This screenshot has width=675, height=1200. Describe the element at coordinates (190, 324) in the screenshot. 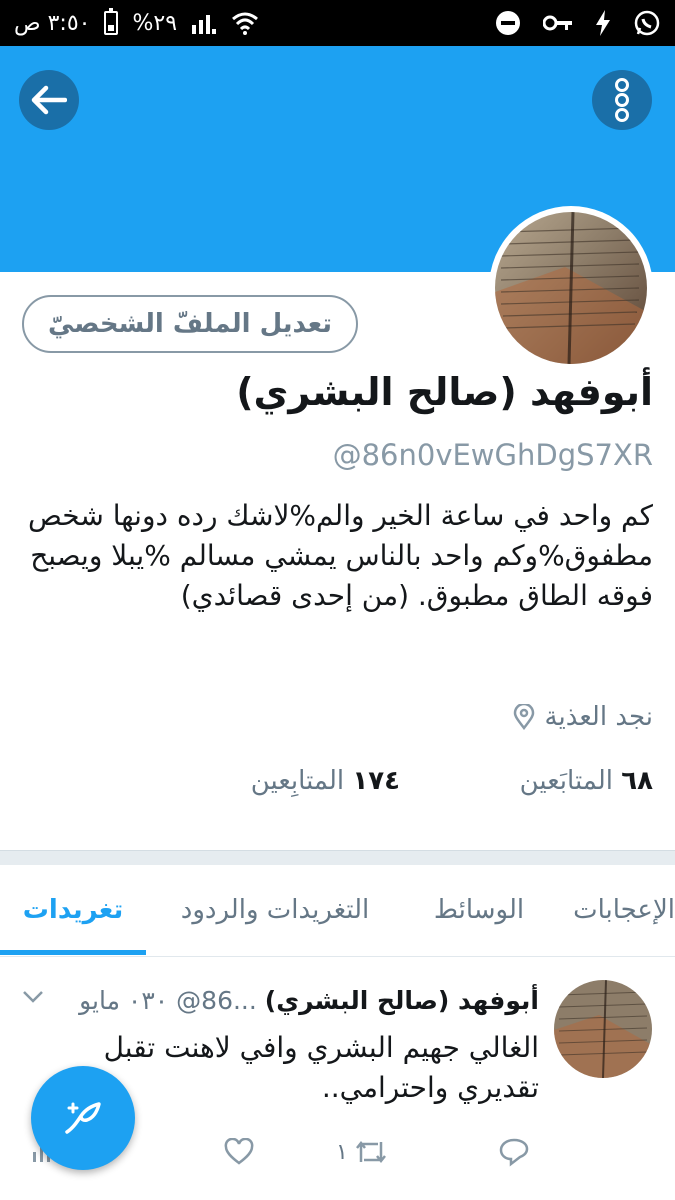

I see `edit-profile-button: تعديل الملفّ الشخصيّ` at that location.